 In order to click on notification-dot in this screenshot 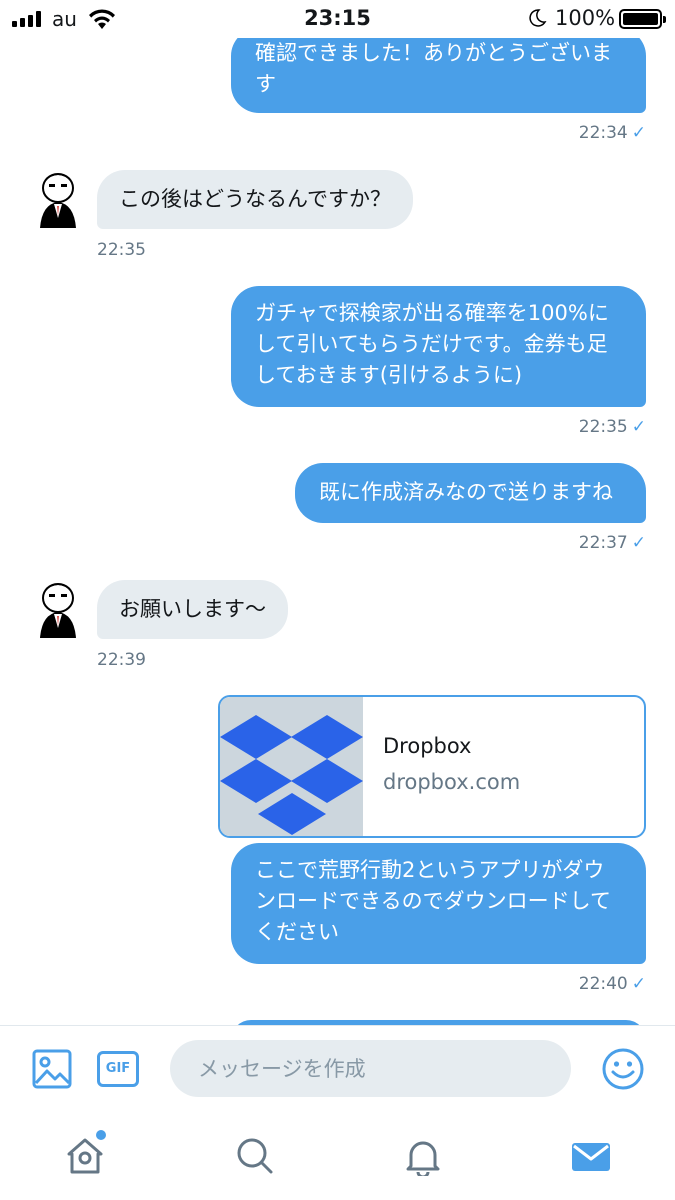, I will do `click(101, 1135)`.